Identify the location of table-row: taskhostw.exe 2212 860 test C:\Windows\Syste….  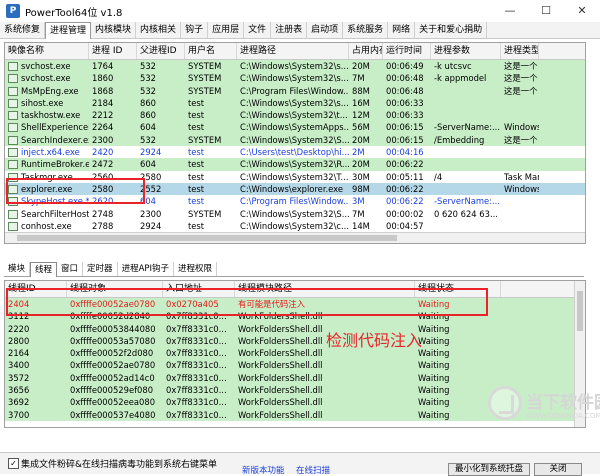
(295, 115).